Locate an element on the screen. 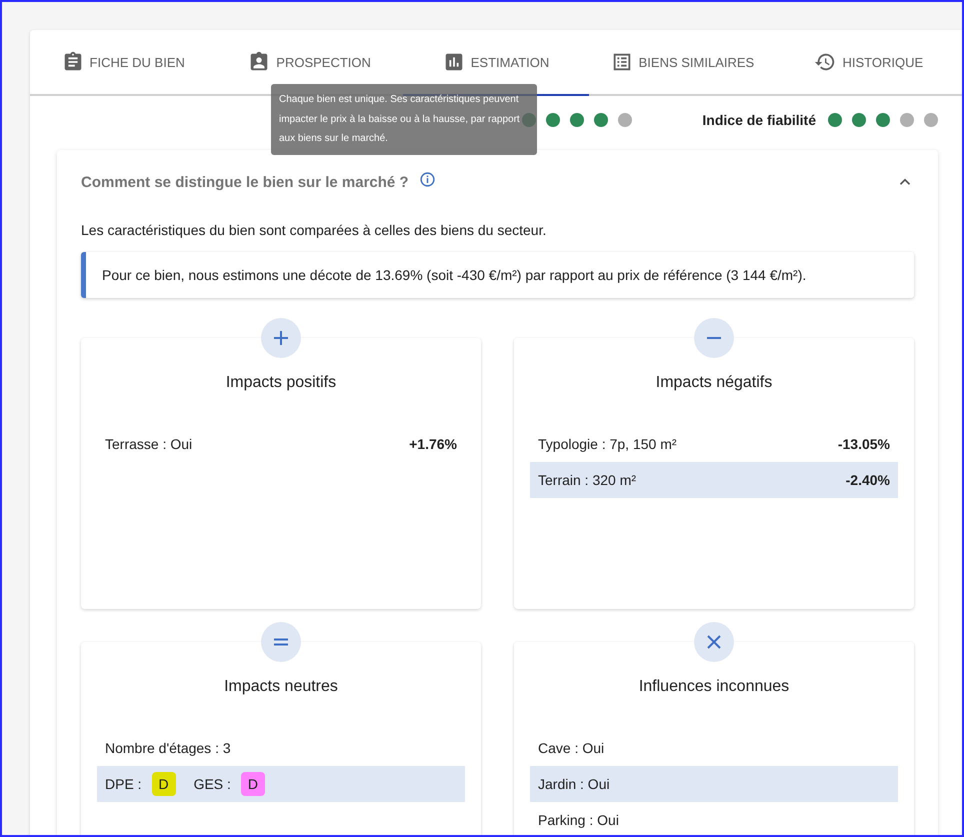  intro-text: Les caractéristiques du bien sont comparées à celles des biens du secteur. is located at coordinates (314, 230).